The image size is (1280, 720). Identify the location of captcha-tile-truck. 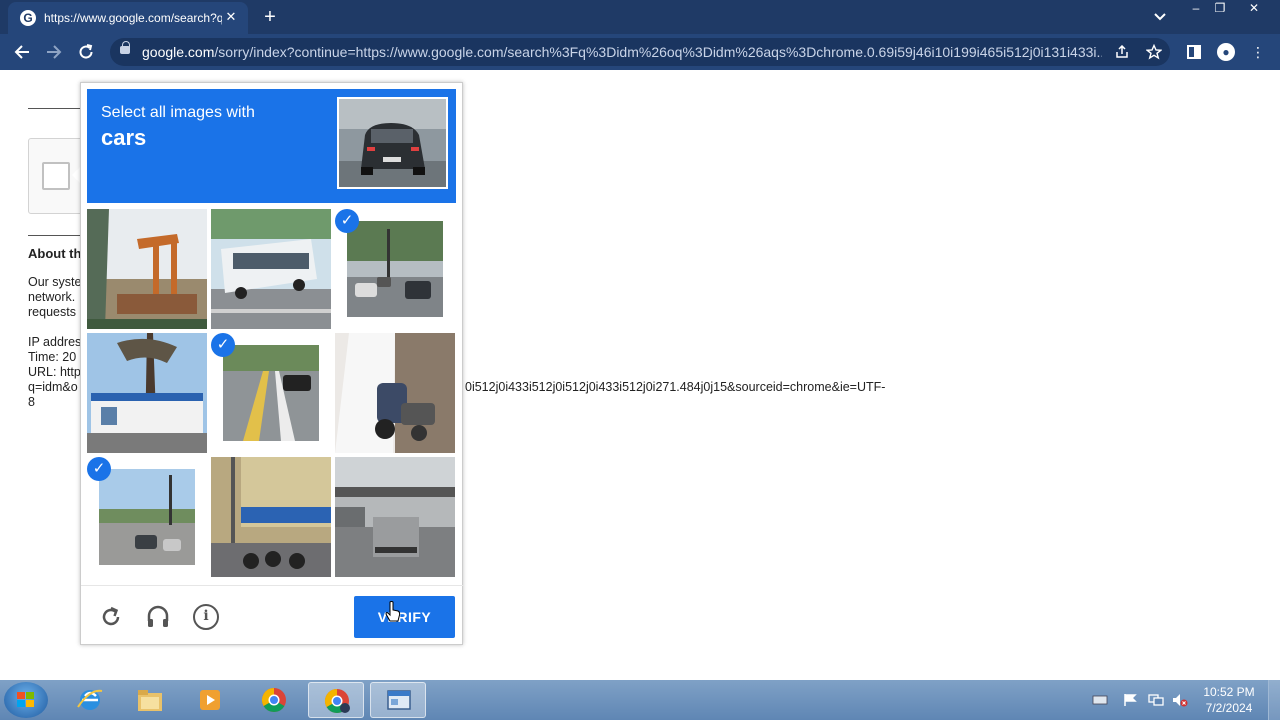
(395, 517).